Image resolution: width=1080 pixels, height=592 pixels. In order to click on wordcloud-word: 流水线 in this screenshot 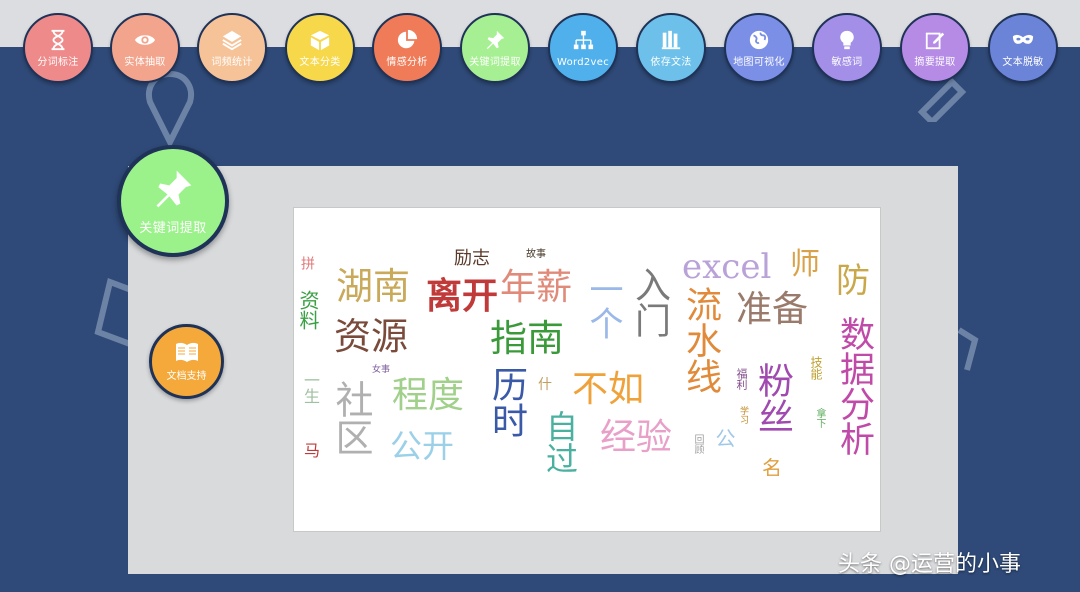, I will do `click(700, 340)`.